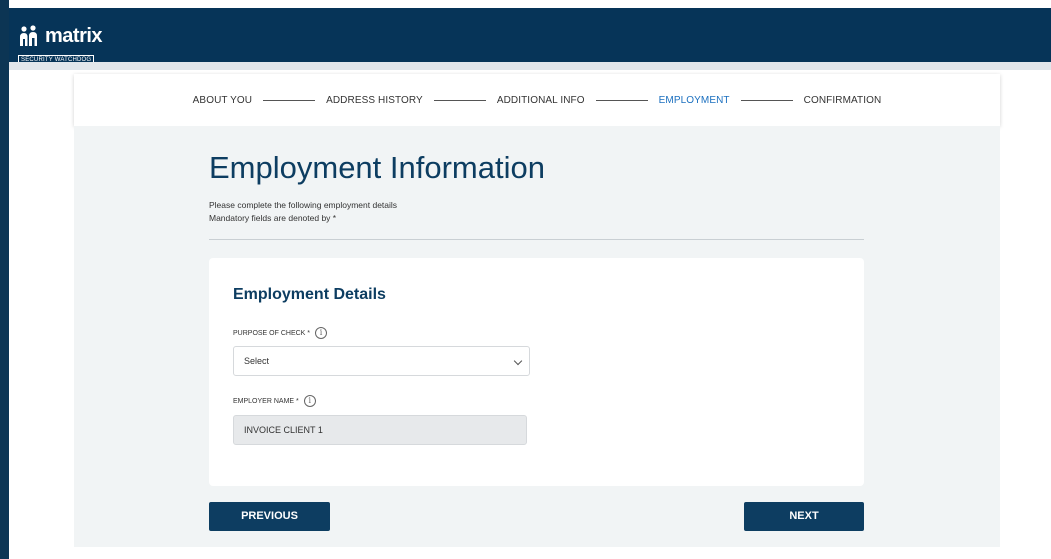 This screenshot has width=1051, height=559. I want to click on step-additional-info: ADDITIONAL INFO, so click(541, 100).